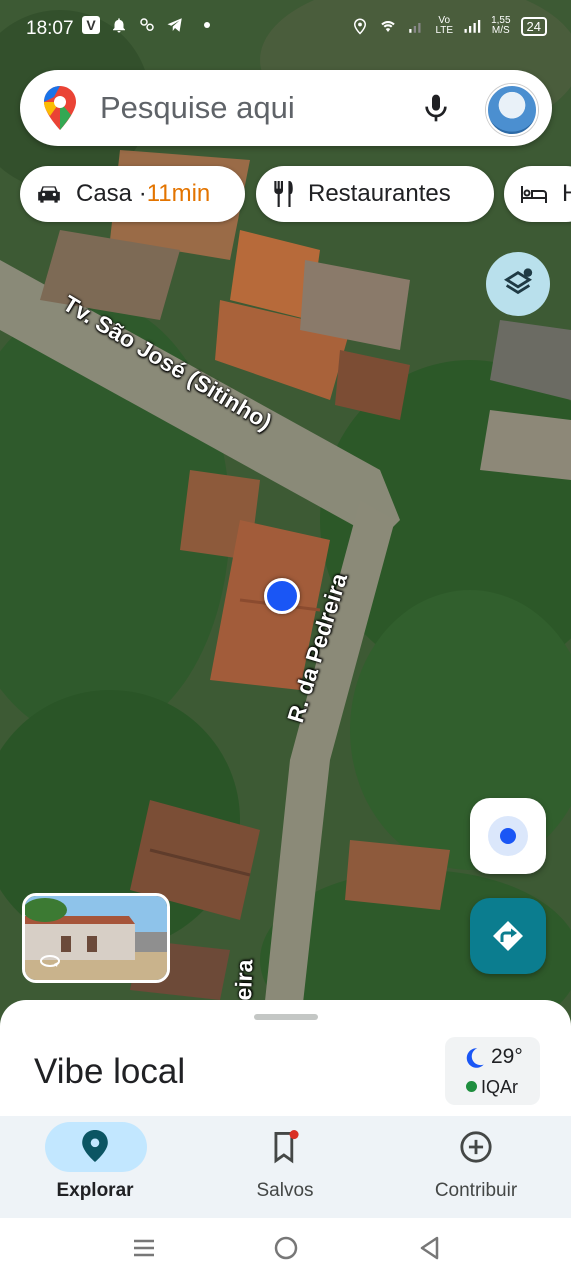 The width and height of the screenshot is (571, 1280). Describe the element at coordinates (283, 194) in the screenshot. I see `fork-knife-icon` at that location.